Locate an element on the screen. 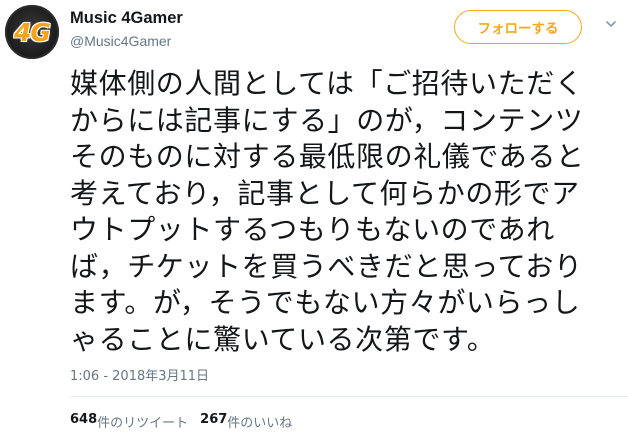 This screenshot has width=628, height=436. tweet-line: そのものに対する最低限の礼儀であると is located at coordinates (327, 156).